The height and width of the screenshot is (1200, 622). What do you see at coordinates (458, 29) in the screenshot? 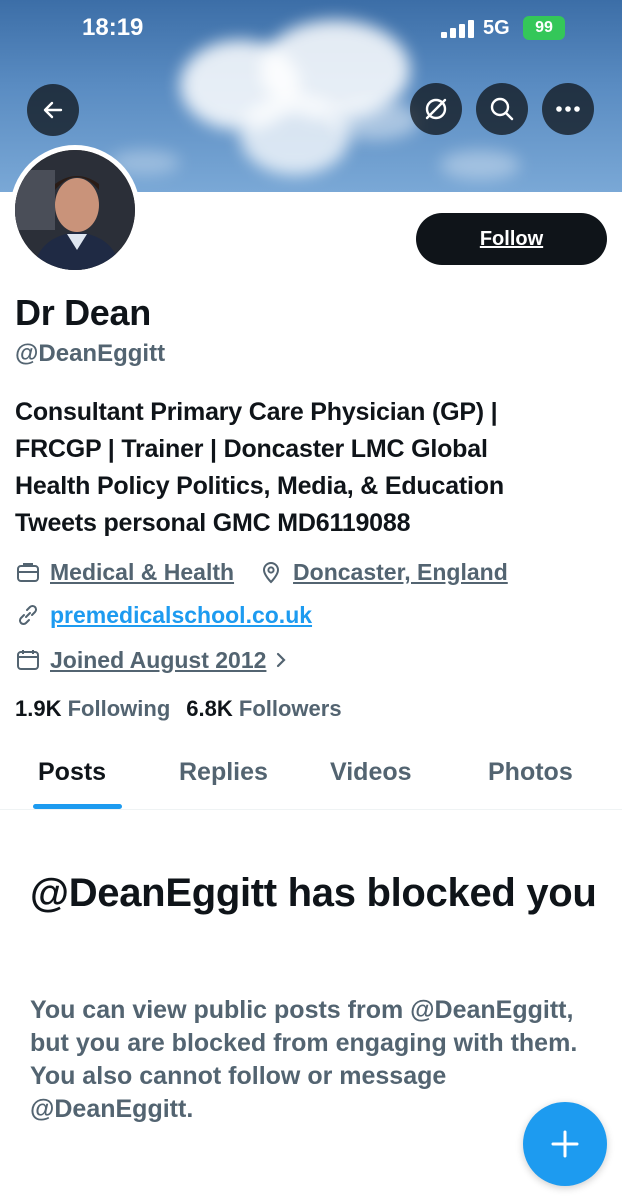
I see `signal-icon` at bounding box center [458, 29].